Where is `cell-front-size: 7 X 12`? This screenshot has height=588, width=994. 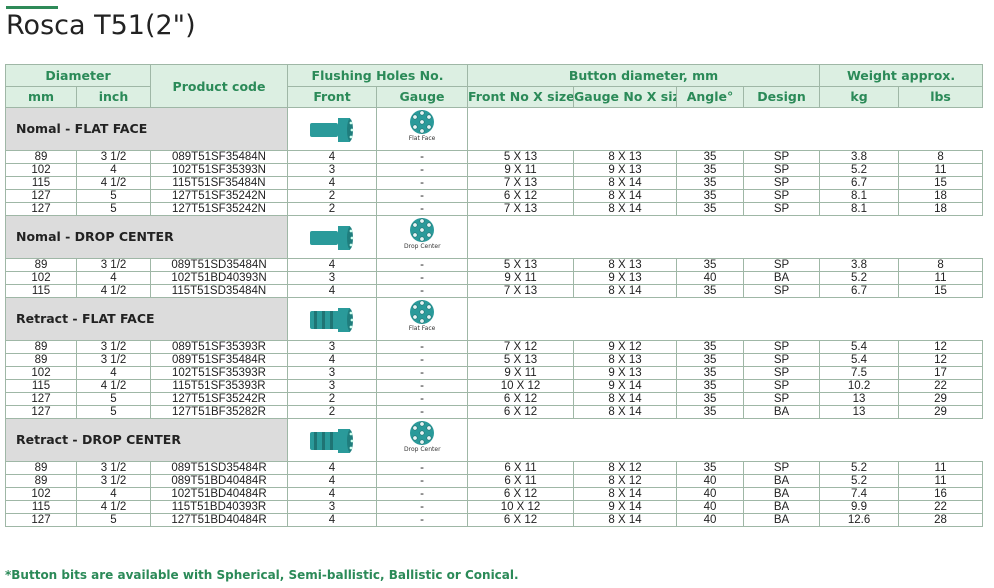 cell-front-size: 7 X 12 is located at coordinates (521, 347).